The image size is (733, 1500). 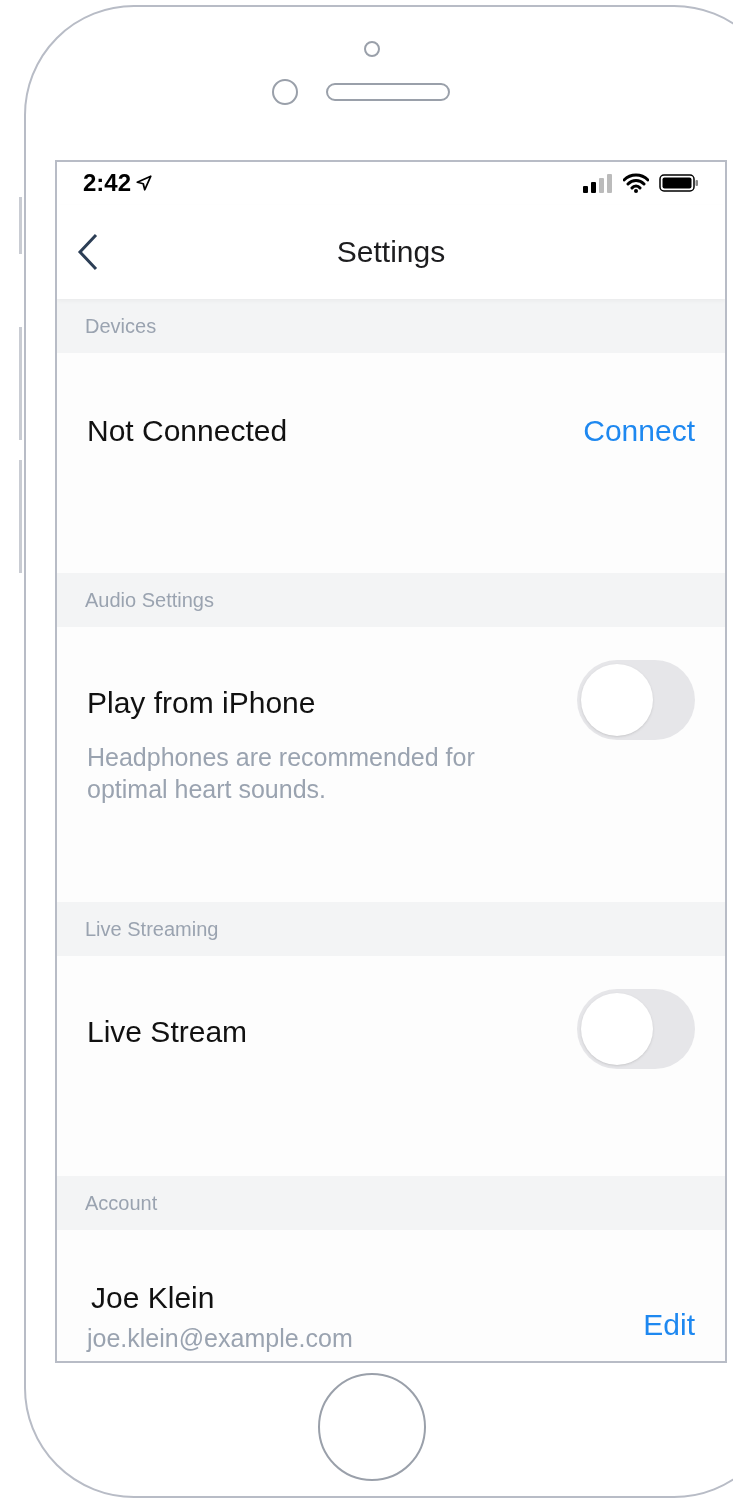 What do you see at coordinates (167, 1032) in the screenshot?
I see `row-label: Live Stream` at bounding box center [167, 1032].